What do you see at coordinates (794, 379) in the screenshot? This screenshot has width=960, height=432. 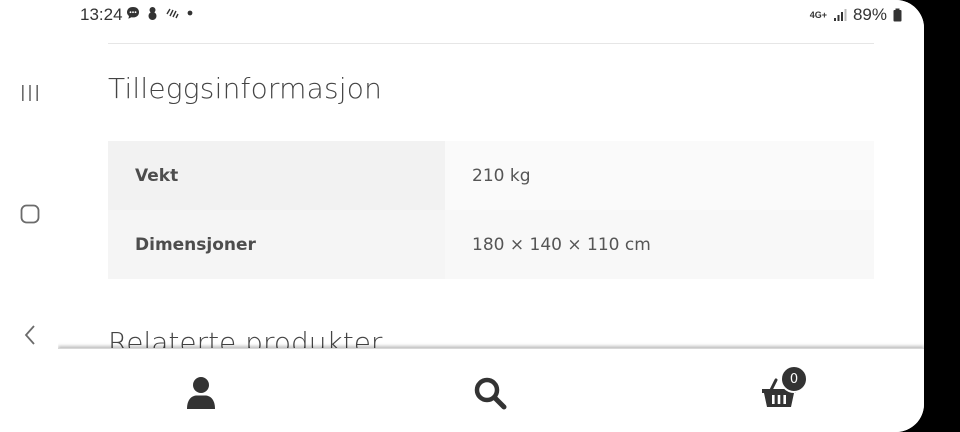 I see `cart-count-badge: 0` at bounding box center [794, 379].